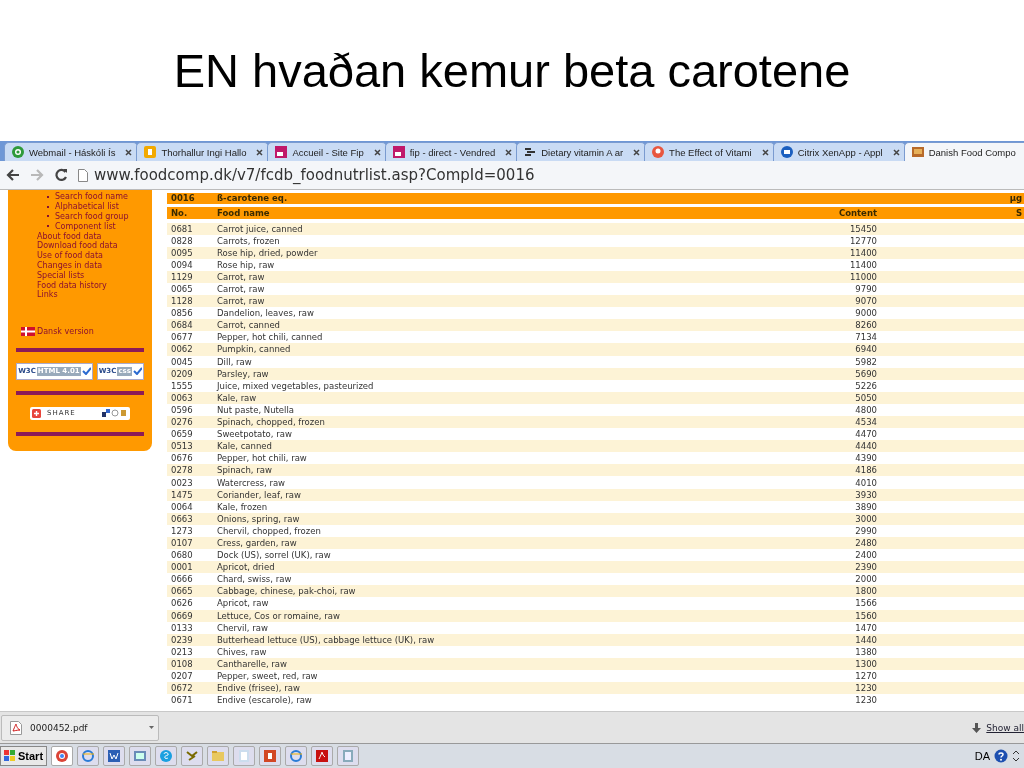 Image resolution: width=1024 pixels, height=768 pixels. I want to click on language-link: Dansk version, so click(65, 331).